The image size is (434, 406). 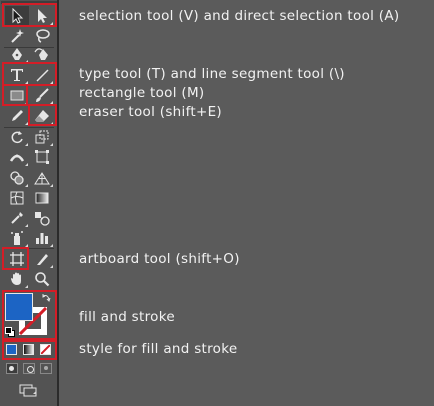 I want to click on draw-behind-button, so click(x=29, y=368).